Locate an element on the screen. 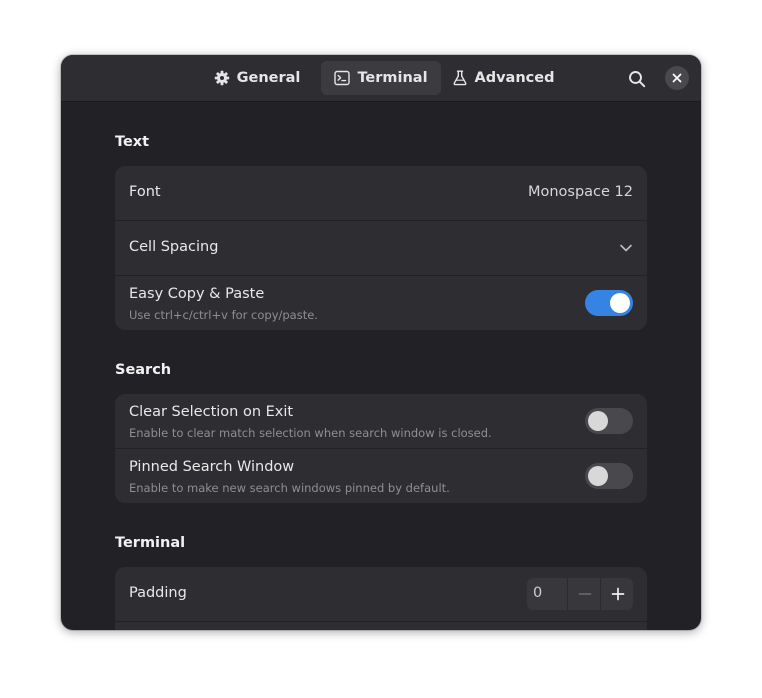 The width and height of the screenshot is (762, 698). padding-increment-button is located at coordinates (616, 594).